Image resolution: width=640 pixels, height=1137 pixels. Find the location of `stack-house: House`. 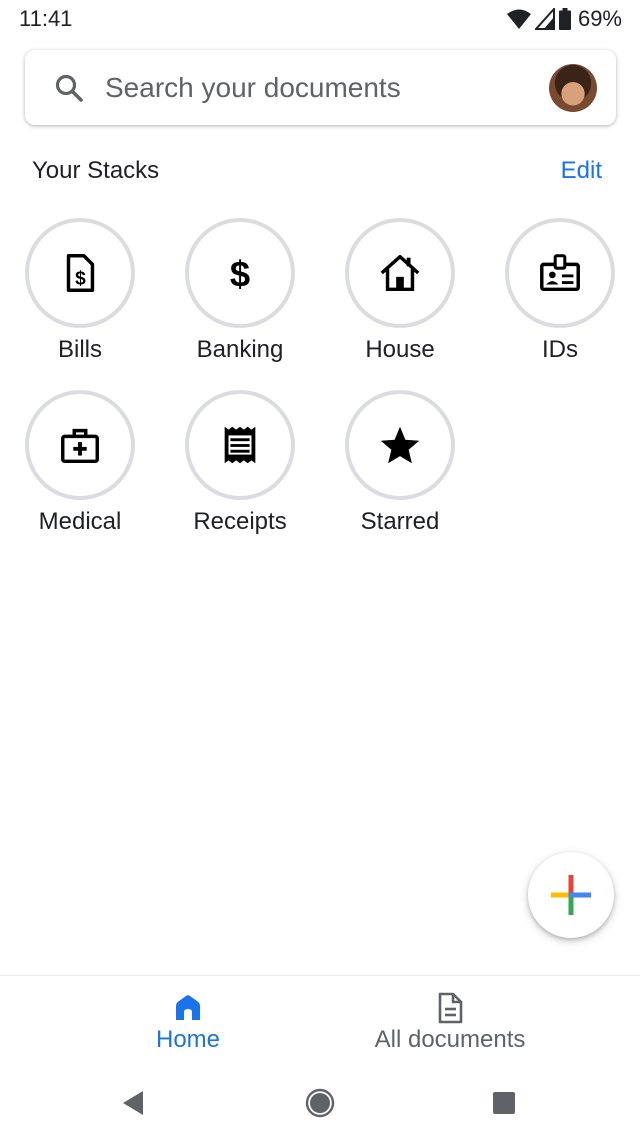

stack-house: House is located at coordinates (400, 298).